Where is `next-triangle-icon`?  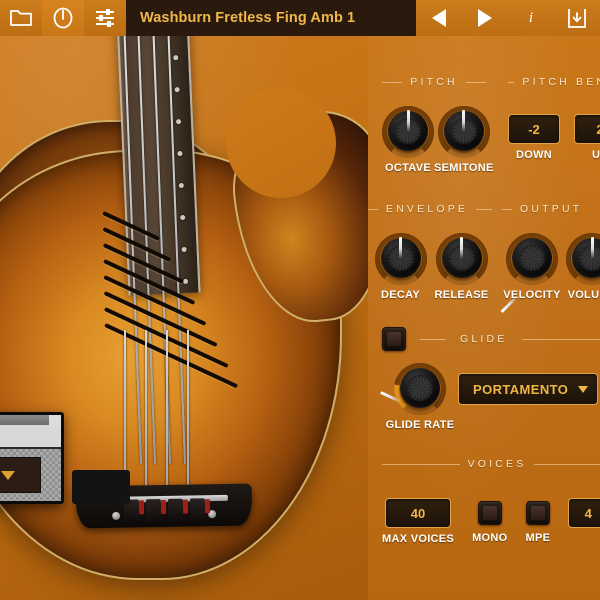 next-triangle-icon is located at coordinates (485, 18).